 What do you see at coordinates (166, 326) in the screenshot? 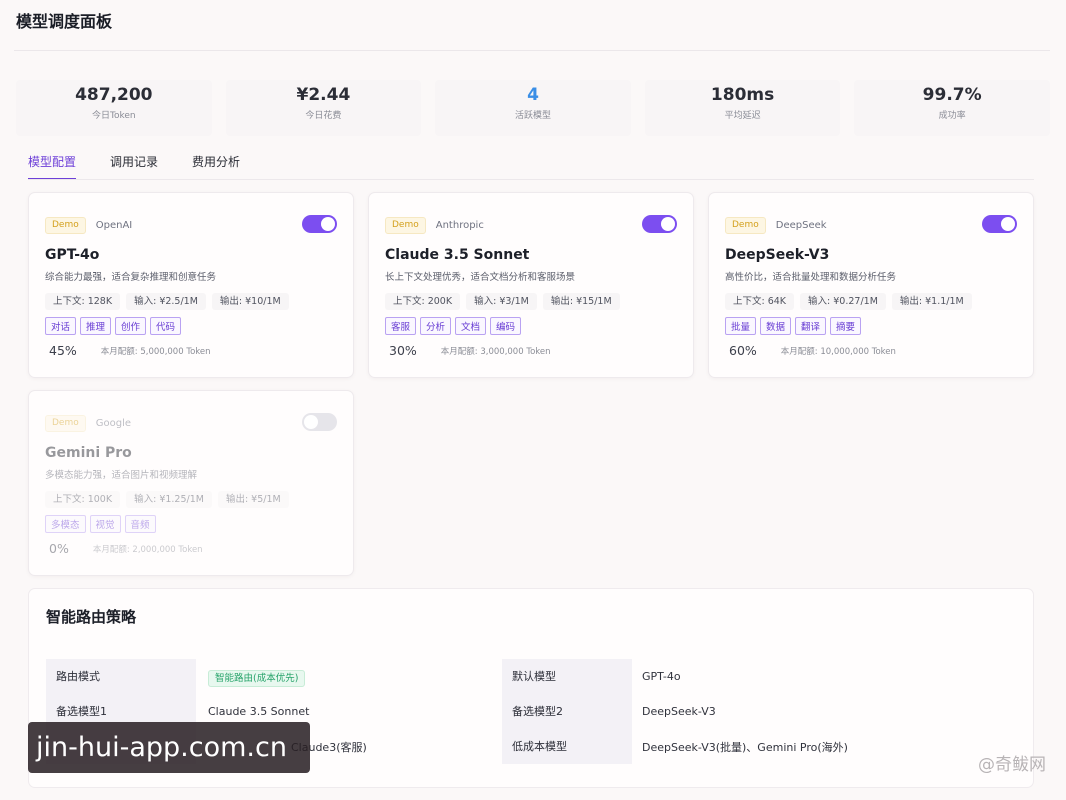
I see `capability-tag: 代码` at bounding box center [166, 326].